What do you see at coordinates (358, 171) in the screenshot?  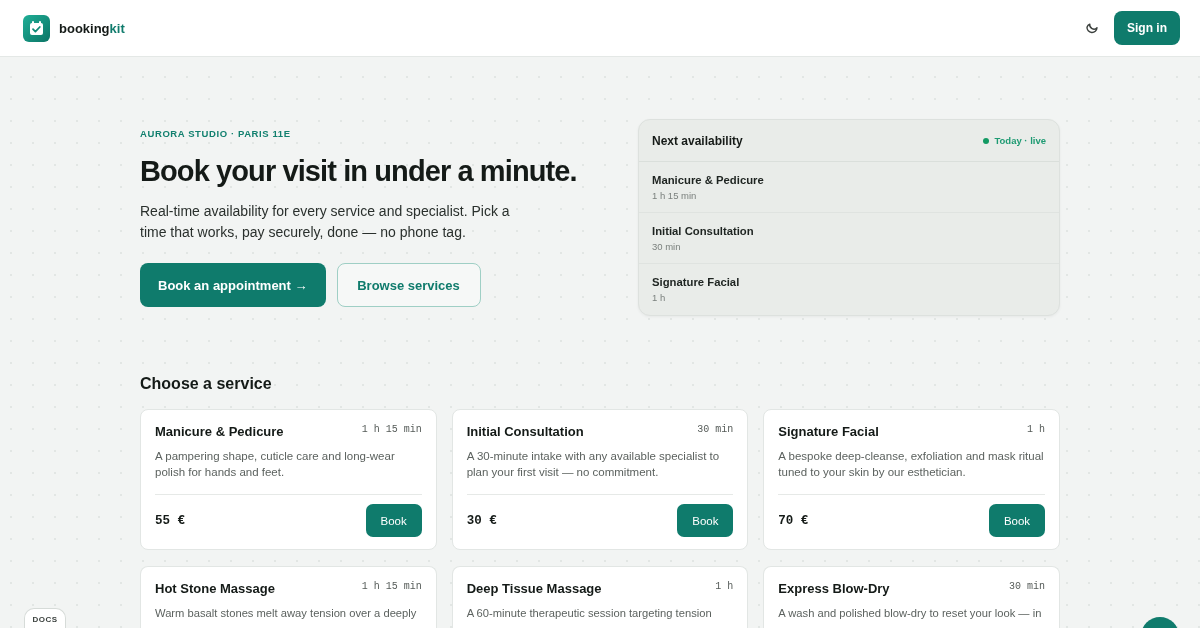 I see `hero-heading: Book your visit in under a minute.` at bounding box center [358, 171].